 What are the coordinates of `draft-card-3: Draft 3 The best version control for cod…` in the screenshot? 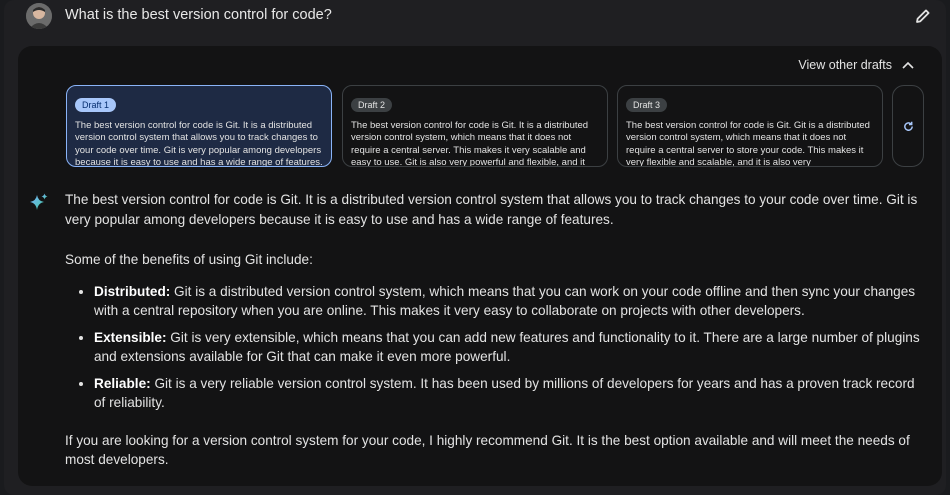 It's located at (750, 126).